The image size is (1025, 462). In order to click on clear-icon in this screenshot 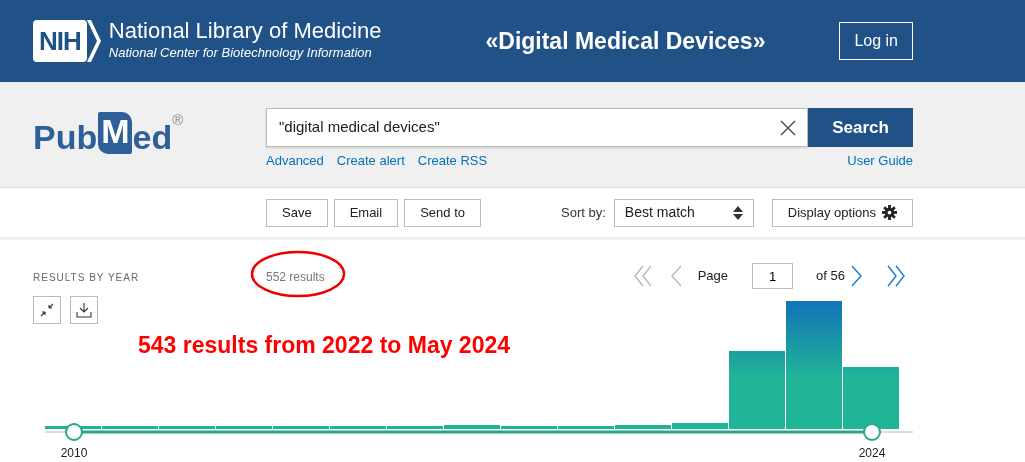, I will do `click(788, 127)`.